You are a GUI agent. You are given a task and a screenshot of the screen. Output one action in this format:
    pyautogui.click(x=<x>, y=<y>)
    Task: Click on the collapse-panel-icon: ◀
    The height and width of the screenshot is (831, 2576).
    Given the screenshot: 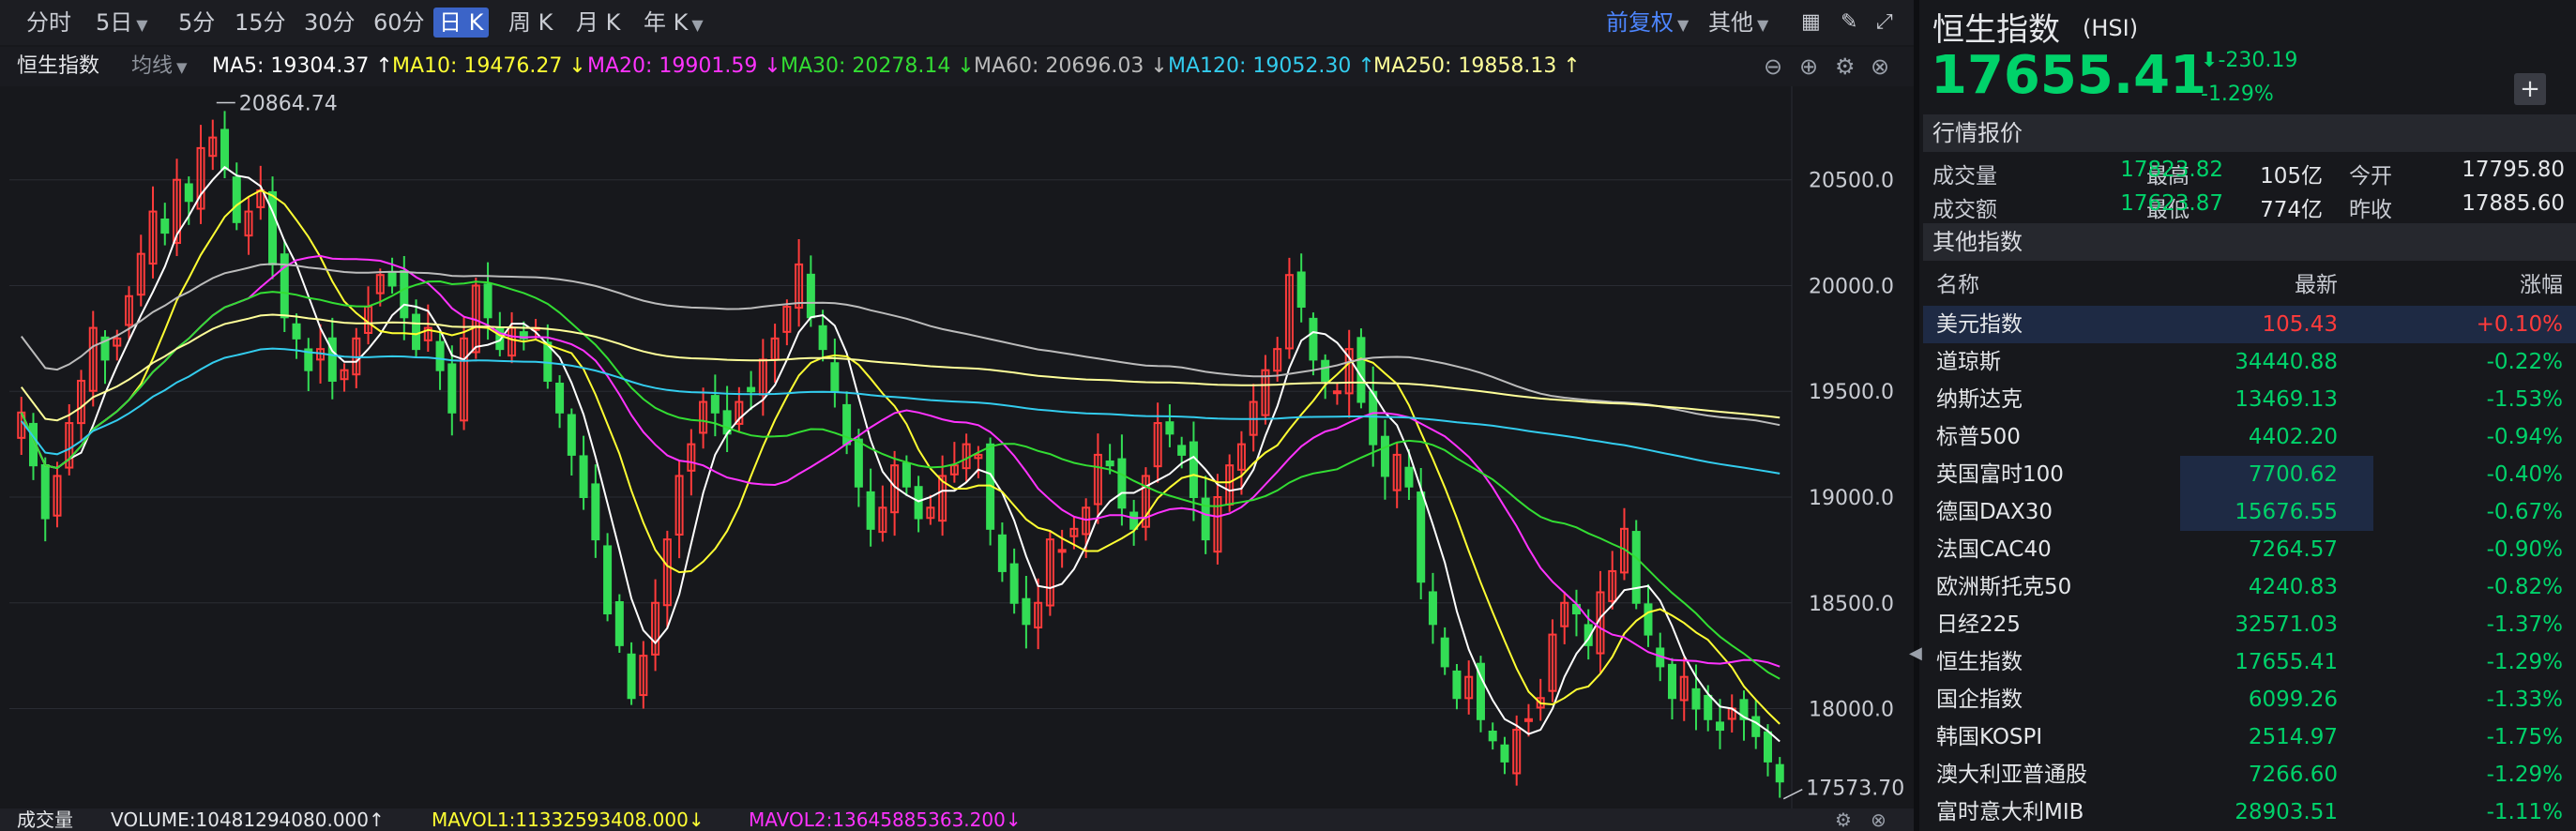 What is the action you would take?
    pyautogui.click(x=1915, y=653)
    